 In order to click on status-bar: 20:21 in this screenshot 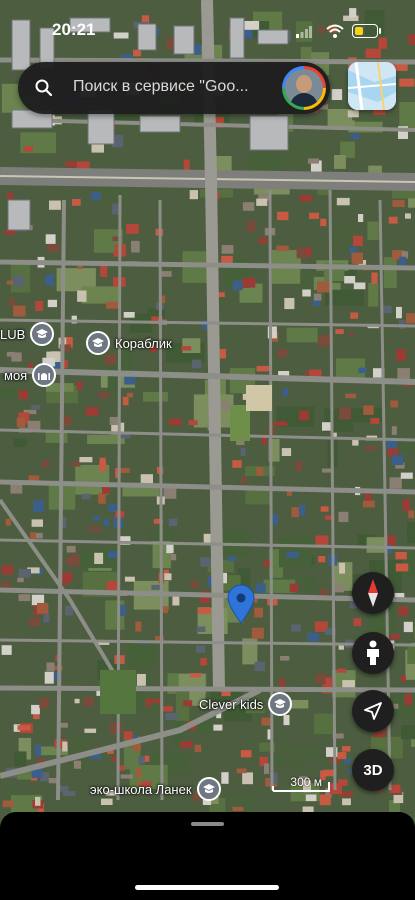, I will do `click(207, 31)`.